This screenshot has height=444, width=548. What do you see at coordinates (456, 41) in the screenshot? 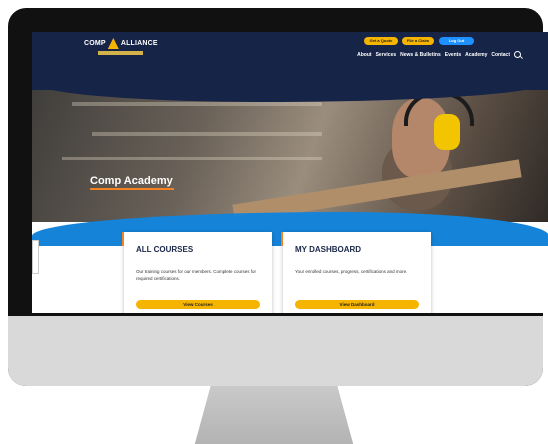
I see `log-out-button: Log Out` at bounding box center [456, 41].